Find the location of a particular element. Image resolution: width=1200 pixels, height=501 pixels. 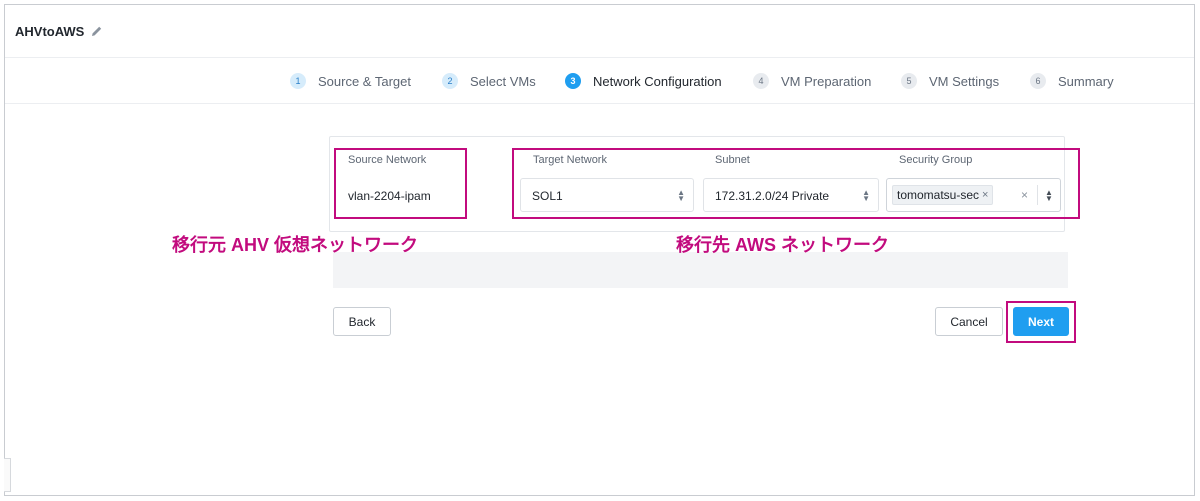

plan-title: AHVtoAWS is located at coordinates (50, 31).